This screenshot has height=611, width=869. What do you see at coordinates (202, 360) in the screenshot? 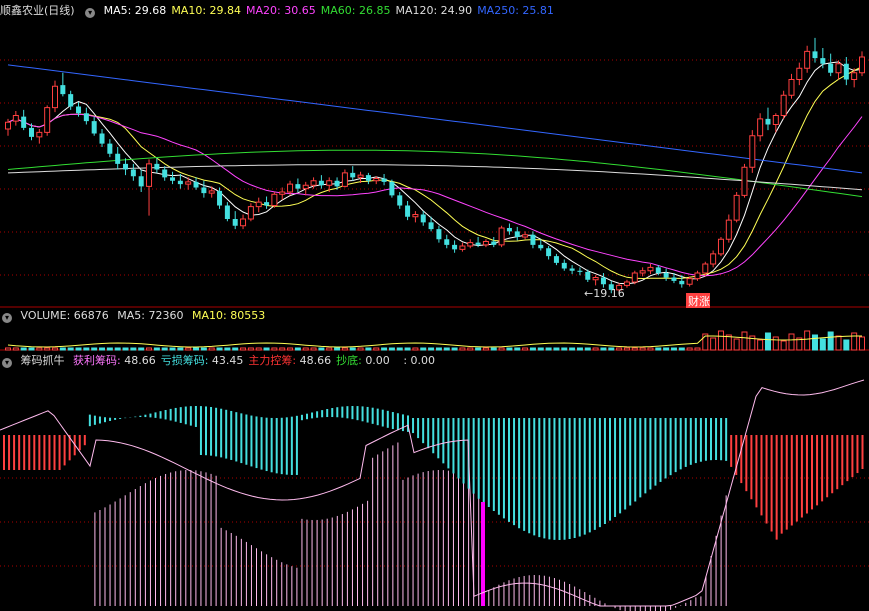
I see `chip-legend-item: 亏损筹码: 43.45` at bounding box center [202, 360].